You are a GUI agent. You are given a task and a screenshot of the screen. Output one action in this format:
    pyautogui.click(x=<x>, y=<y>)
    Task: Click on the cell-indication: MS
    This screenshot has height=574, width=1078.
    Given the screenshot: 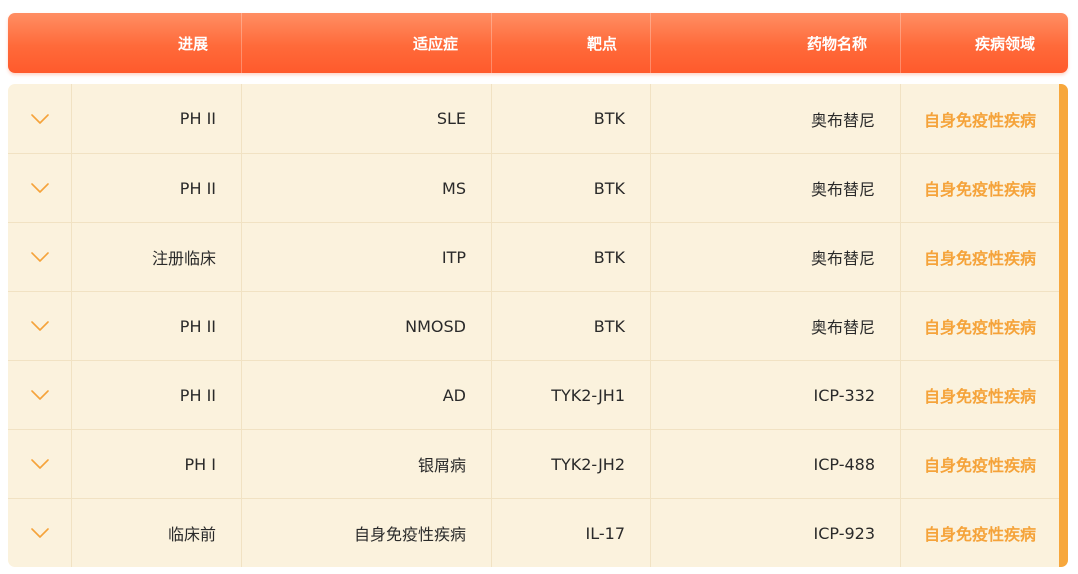 What is the action you would take?
    pyautogui.click(x=366, y=188)
    